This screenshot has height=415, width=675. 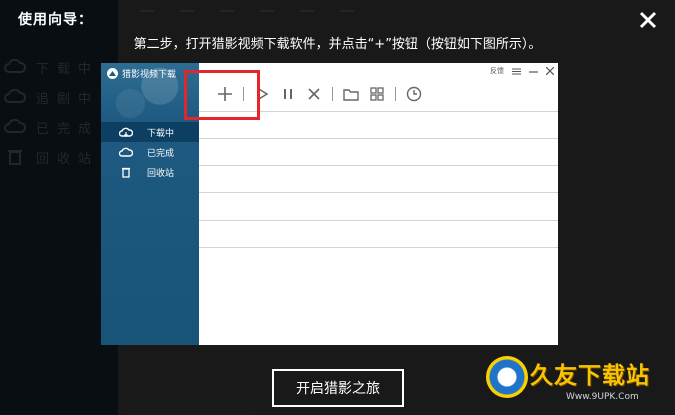 I want to click on screenshot-brand: 猎影视频下载, so click(x=141, y=73).